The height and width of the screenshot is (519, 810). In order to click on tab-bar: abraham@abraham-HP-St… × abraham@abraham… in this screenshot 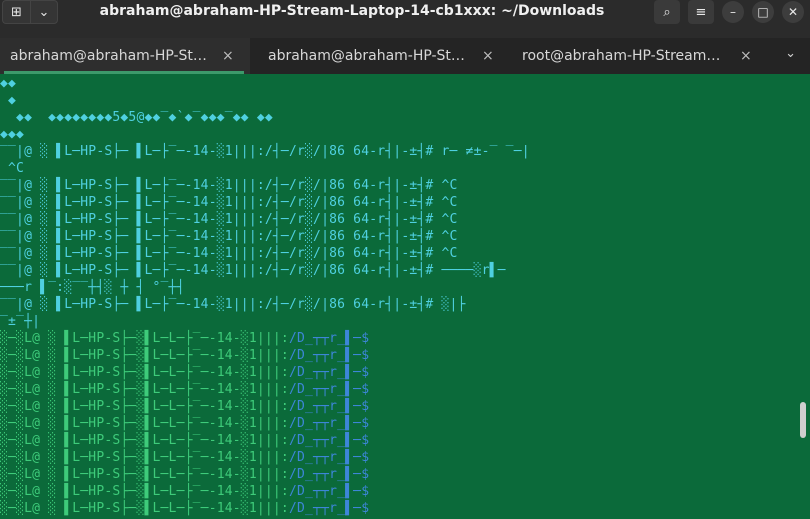, I will do `click(405, 56)`.